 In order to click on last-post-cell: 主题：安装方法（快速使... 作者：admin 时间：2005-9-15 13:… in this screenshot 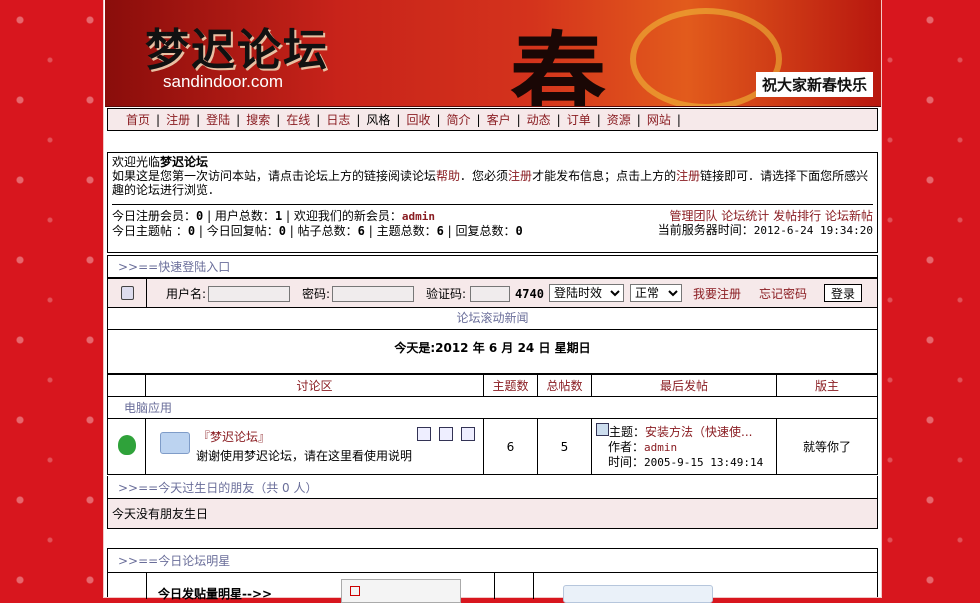, I will do `click(684, 446)`.